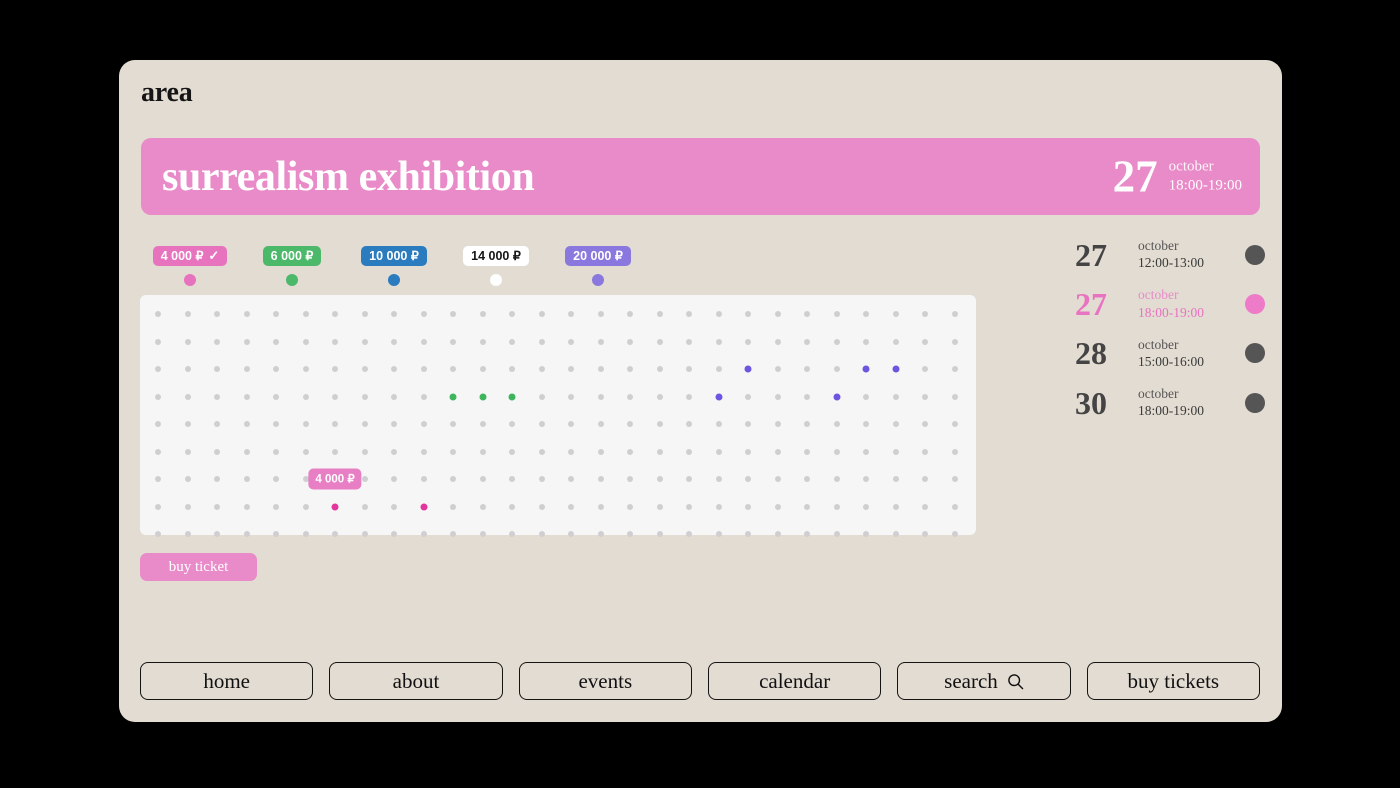 The image size is (1400, 788). What do you see at coordinates (1170, 303) in the screenshot?
I see `event-list-item: 27 october 18:00-19:00` at bounding box center [1170, 303].